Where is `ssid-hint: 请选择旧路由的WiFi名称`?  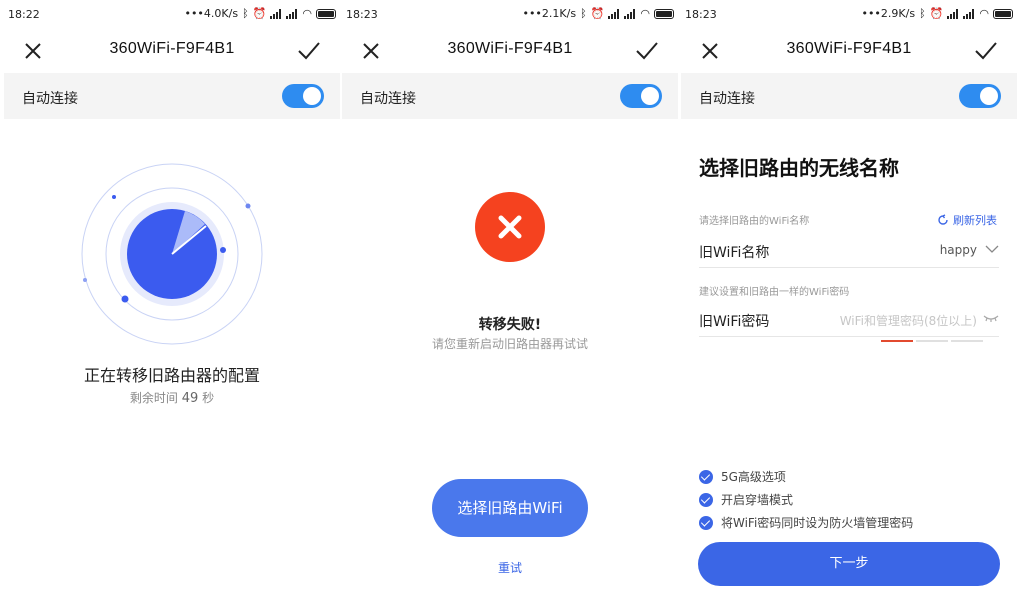 ssid-hint: 请选择旧路由的WiFi名称 is located at coordinates (754, 221).